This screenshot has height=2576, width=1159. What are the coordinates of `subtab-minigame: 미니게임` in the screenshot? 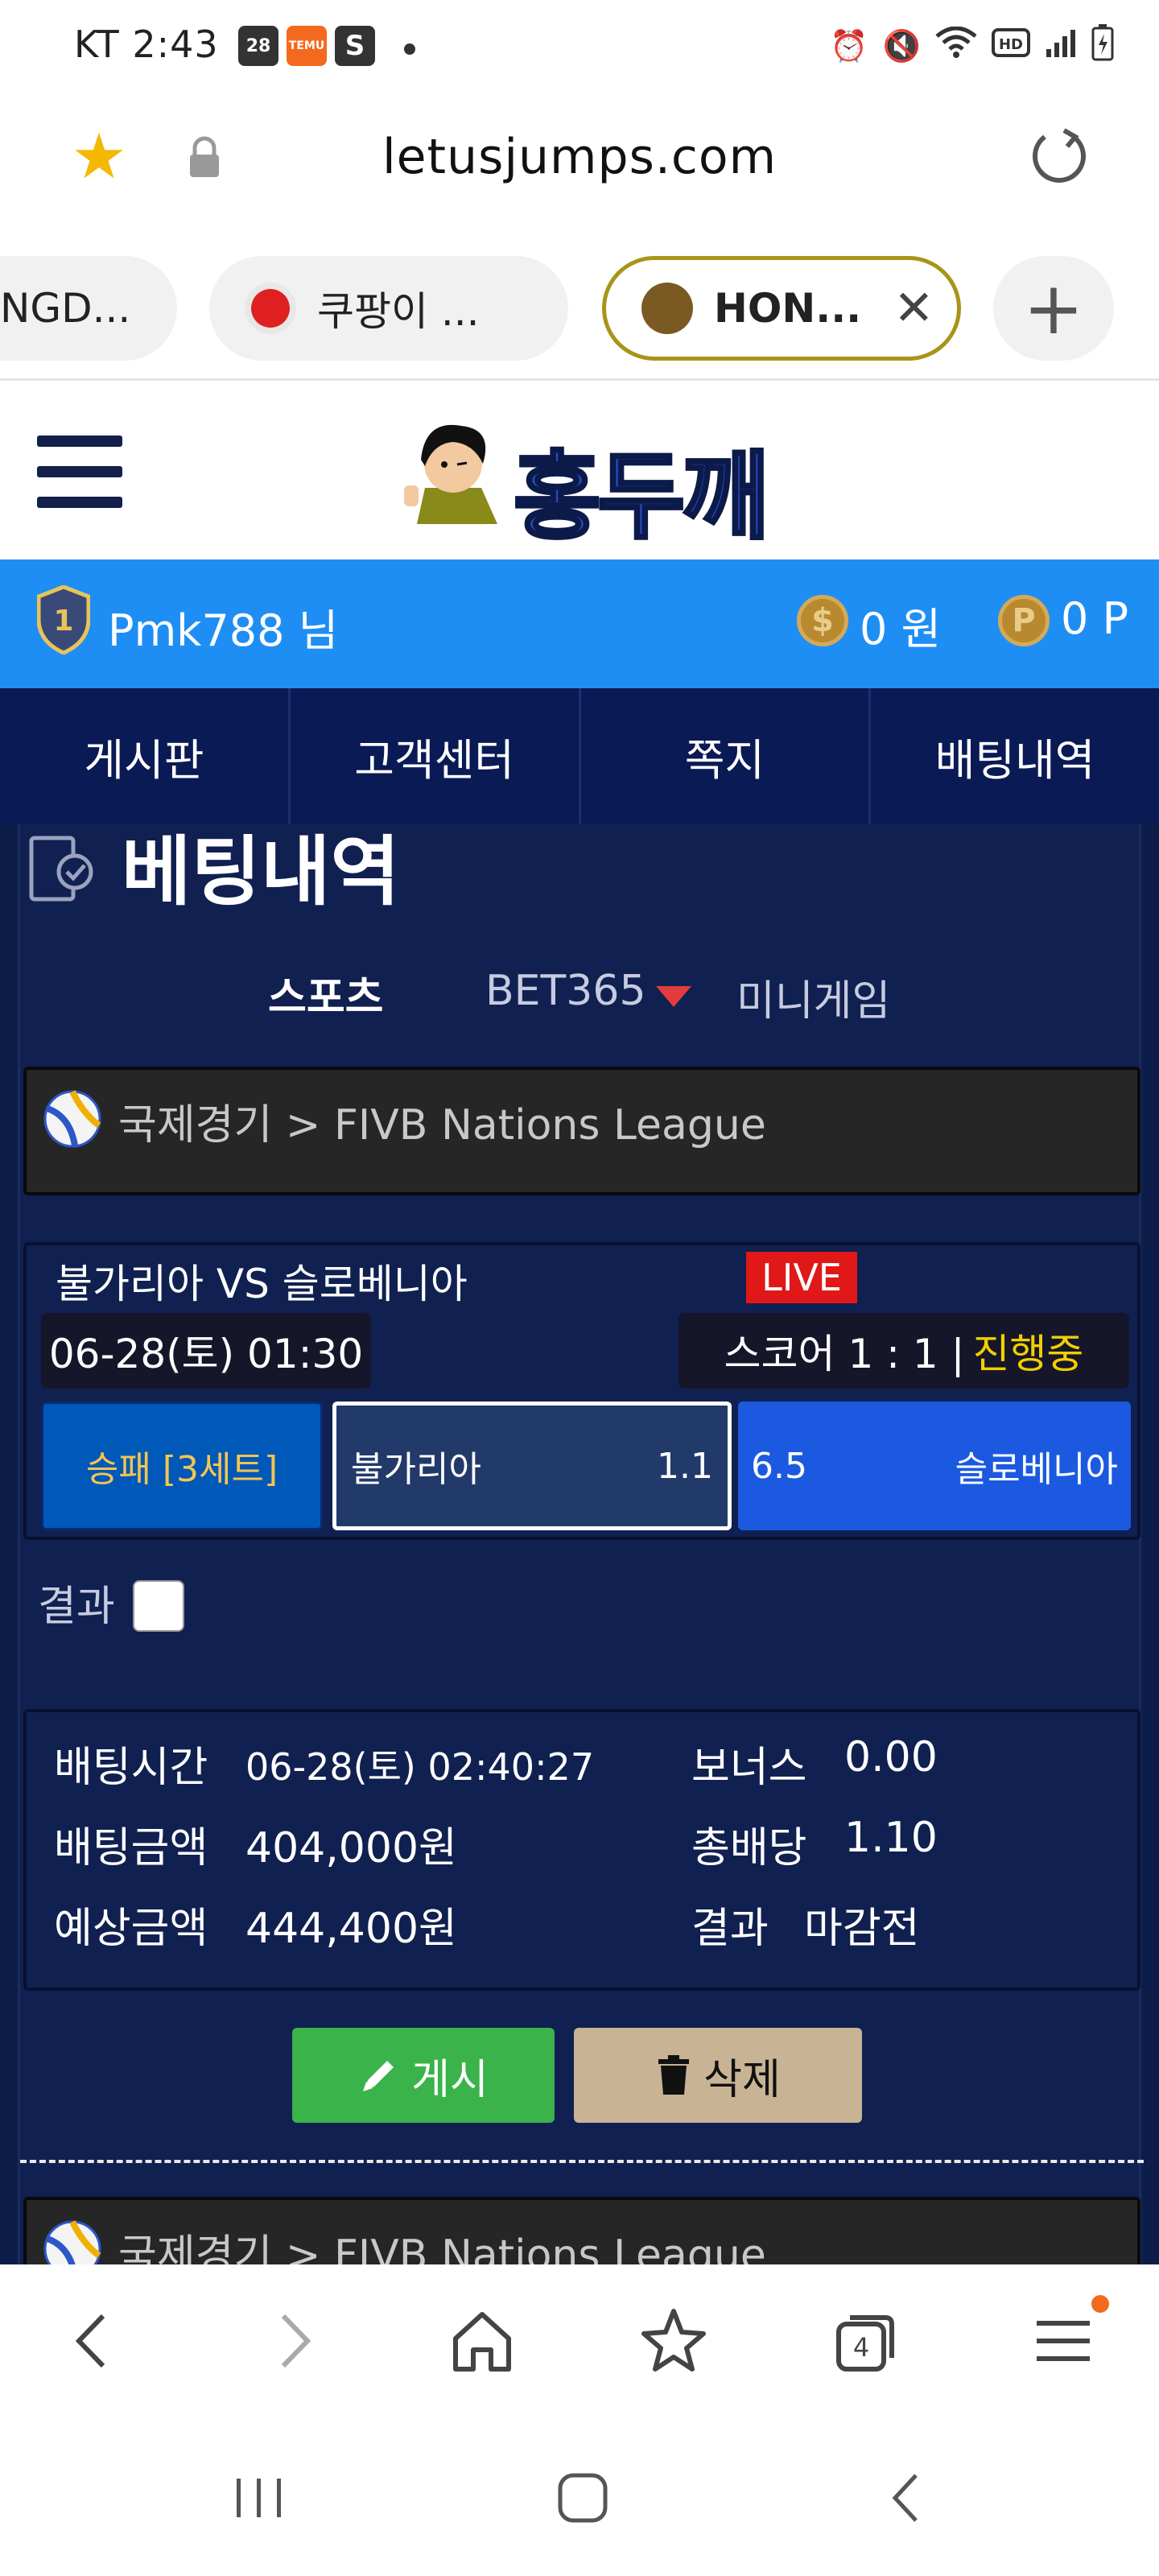 It's located at (813, 997).